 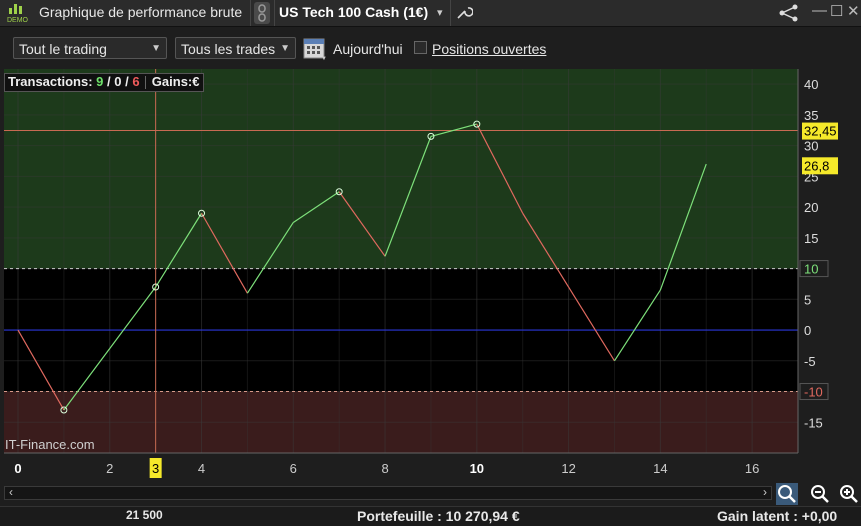 I want to click on watermark: IT-Finance.com, so click(x=50, y=444).